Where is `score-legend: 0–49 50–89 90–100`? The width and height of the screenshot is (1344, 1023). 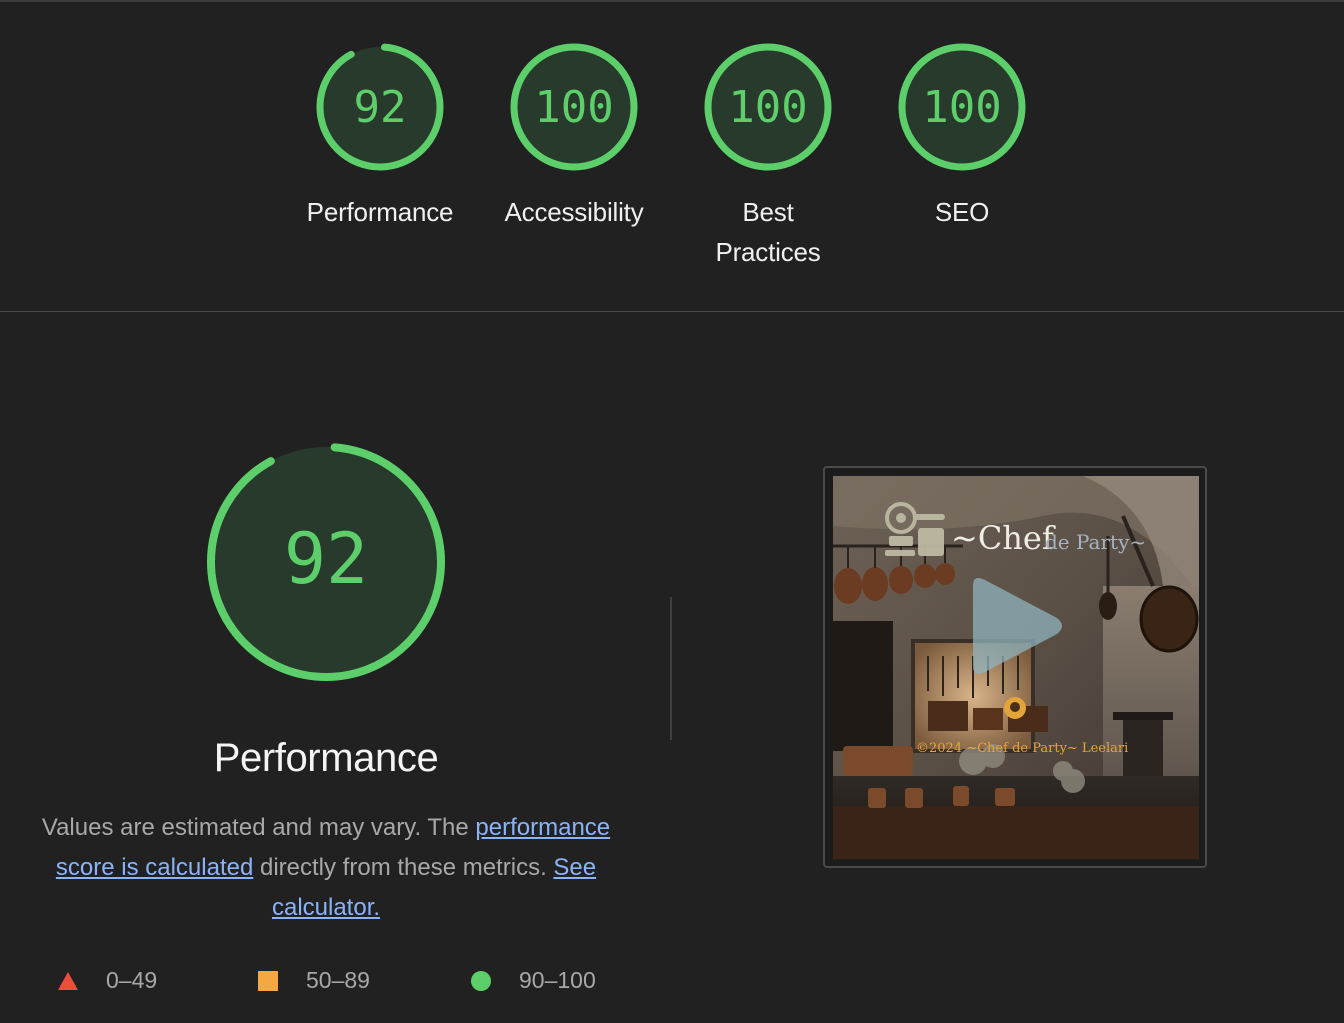 score-legend: 0–49 50–89 90–100 is located at coordinates (335, 980).